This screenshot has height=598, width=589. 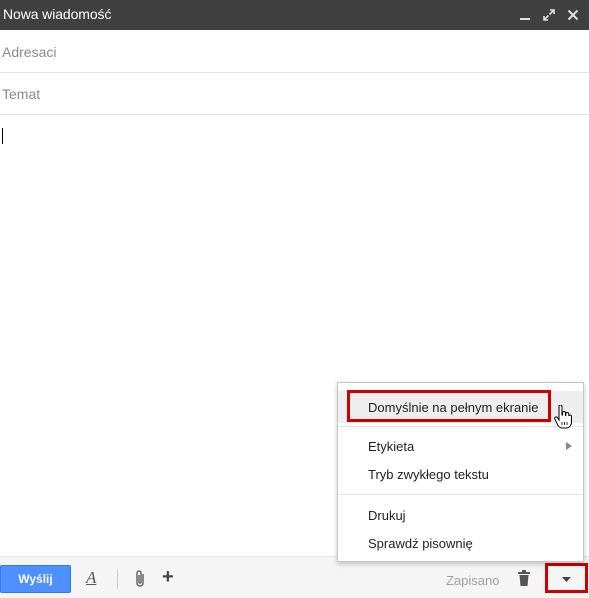 I want to click on subject-field, so click(x=294, y=94).